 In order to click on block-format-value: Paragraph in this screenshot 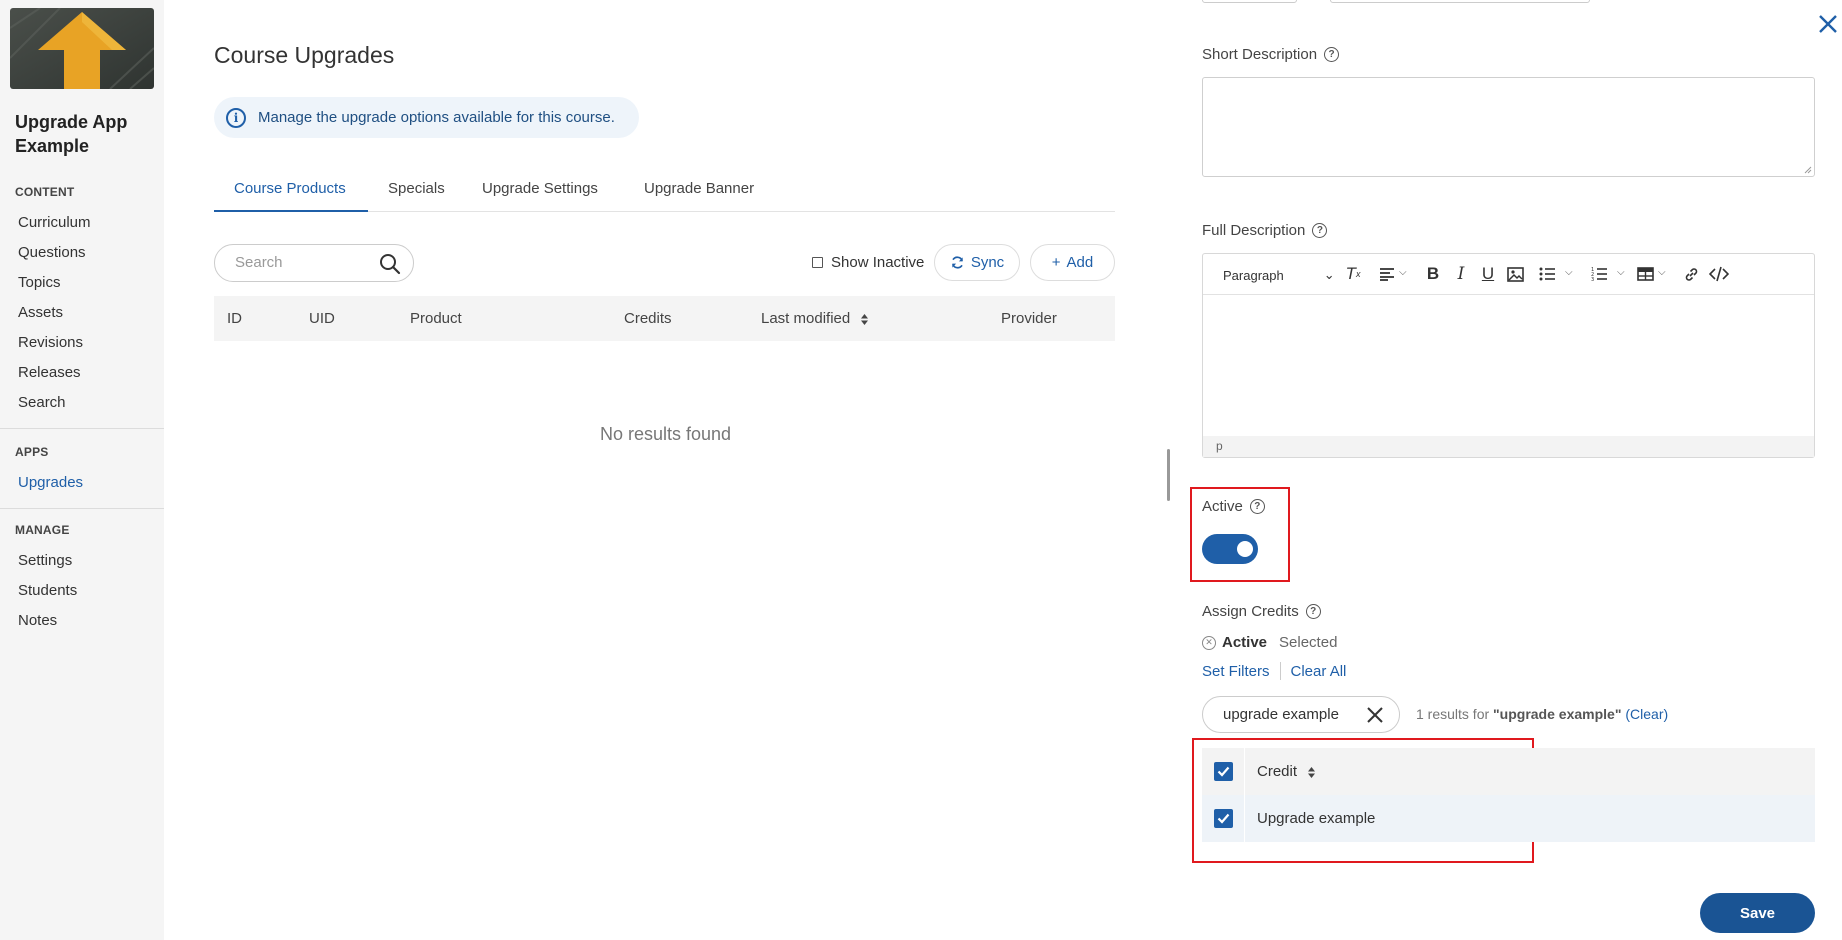, I will do `click(1253, 275)`.